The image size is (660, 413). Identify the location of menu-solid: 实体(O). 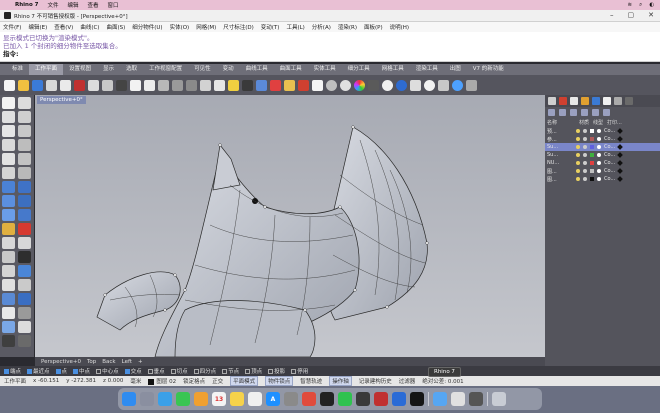
(180, 27).